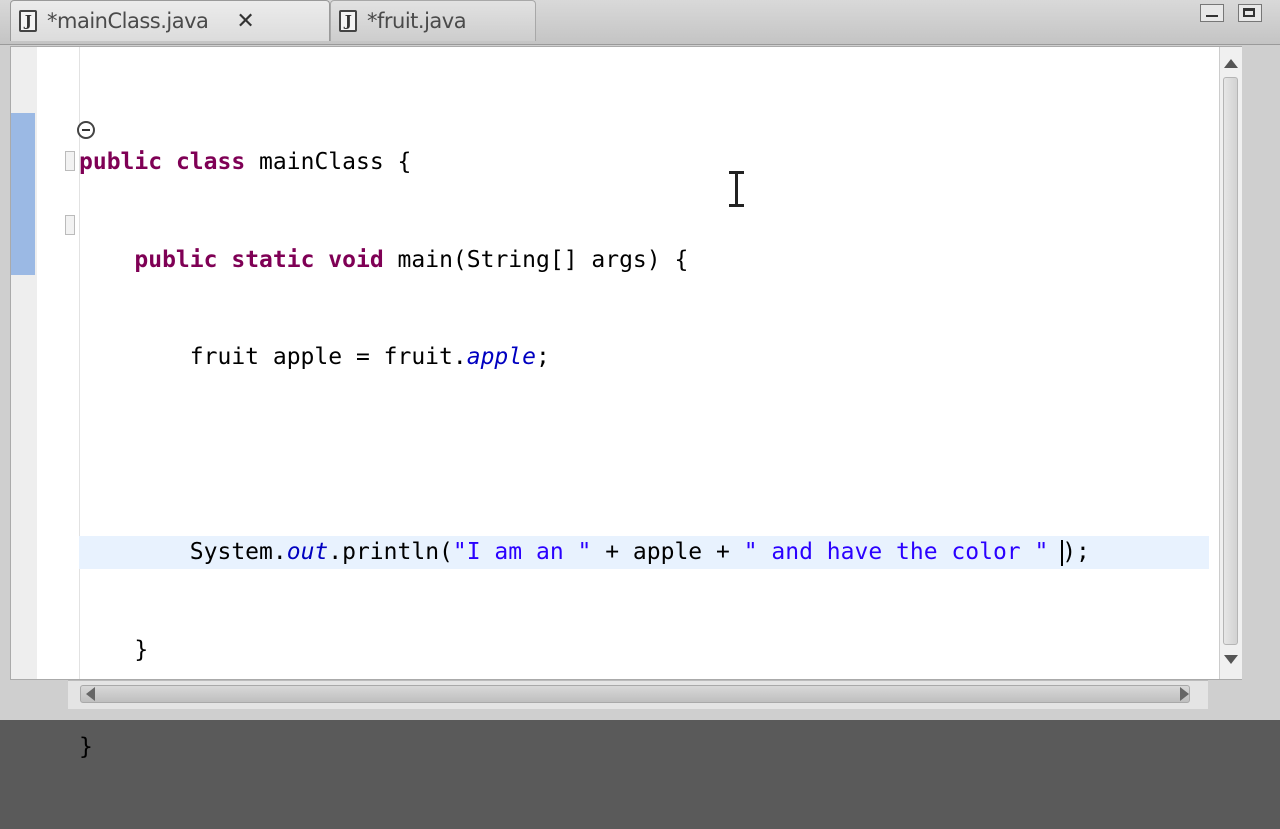  I want to click on keyword: static, so click(273, 259).